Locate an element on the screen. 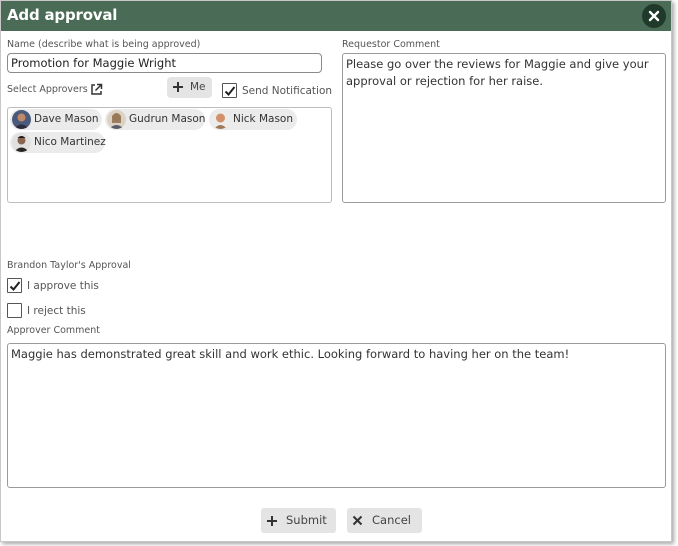 The width and height of the screenshot is (678, 546). send-notification-label: Send Notification is located at coordinates (287, 91).